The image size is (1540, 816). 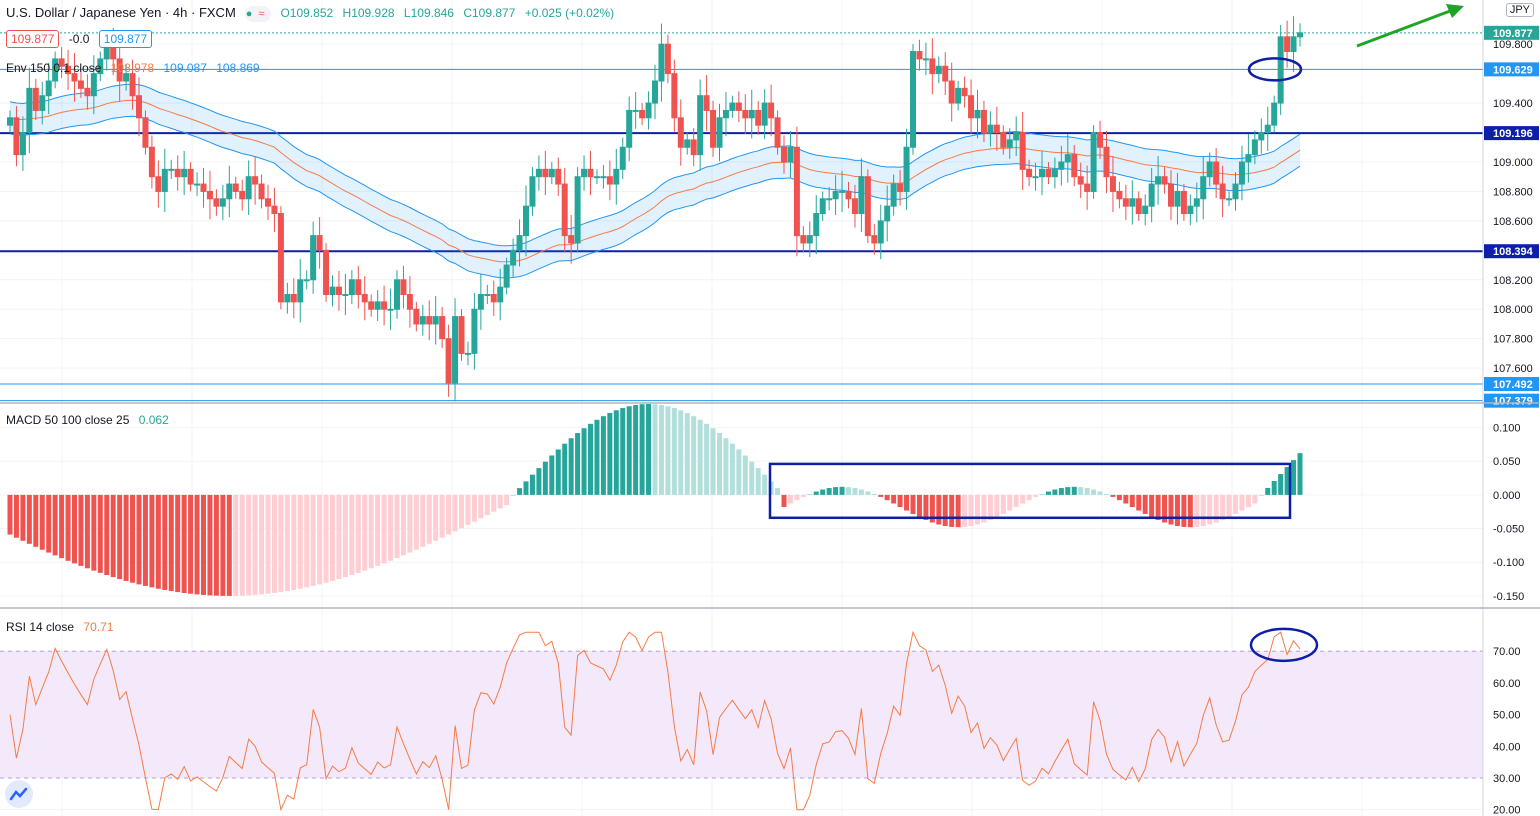 I want to click on spread-value: -0.0, so click(x=79, y=39).